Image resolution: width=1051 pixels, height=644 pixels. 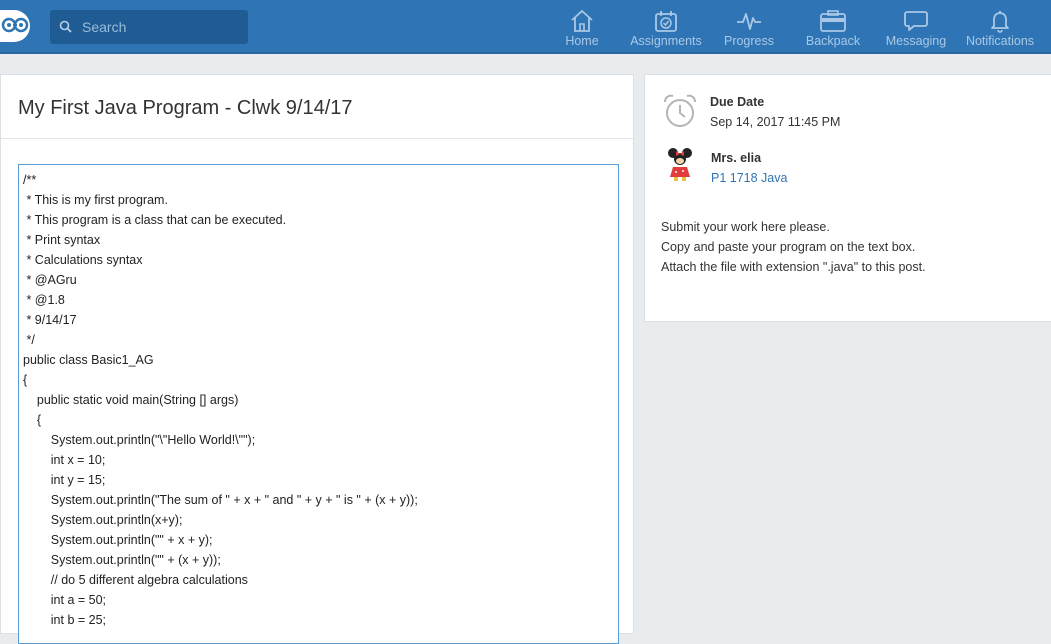 What do you see at coordinates (66, 29) in the screenshot?
I see `search-icon` at bounding box center [66, 29].